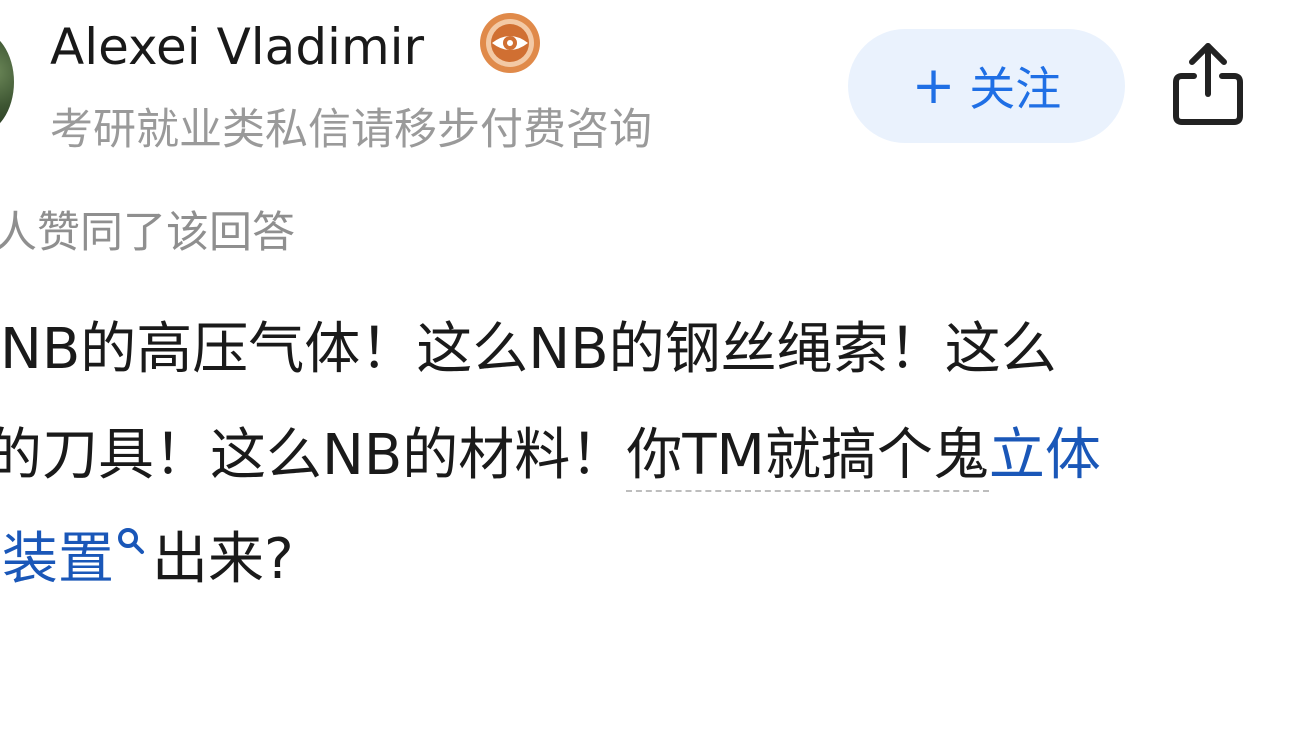  What do you see at coordinates (237, 47) in the screenshot?
I see `author-name: Alexei Vladimir` at bounding box center [237, 47].